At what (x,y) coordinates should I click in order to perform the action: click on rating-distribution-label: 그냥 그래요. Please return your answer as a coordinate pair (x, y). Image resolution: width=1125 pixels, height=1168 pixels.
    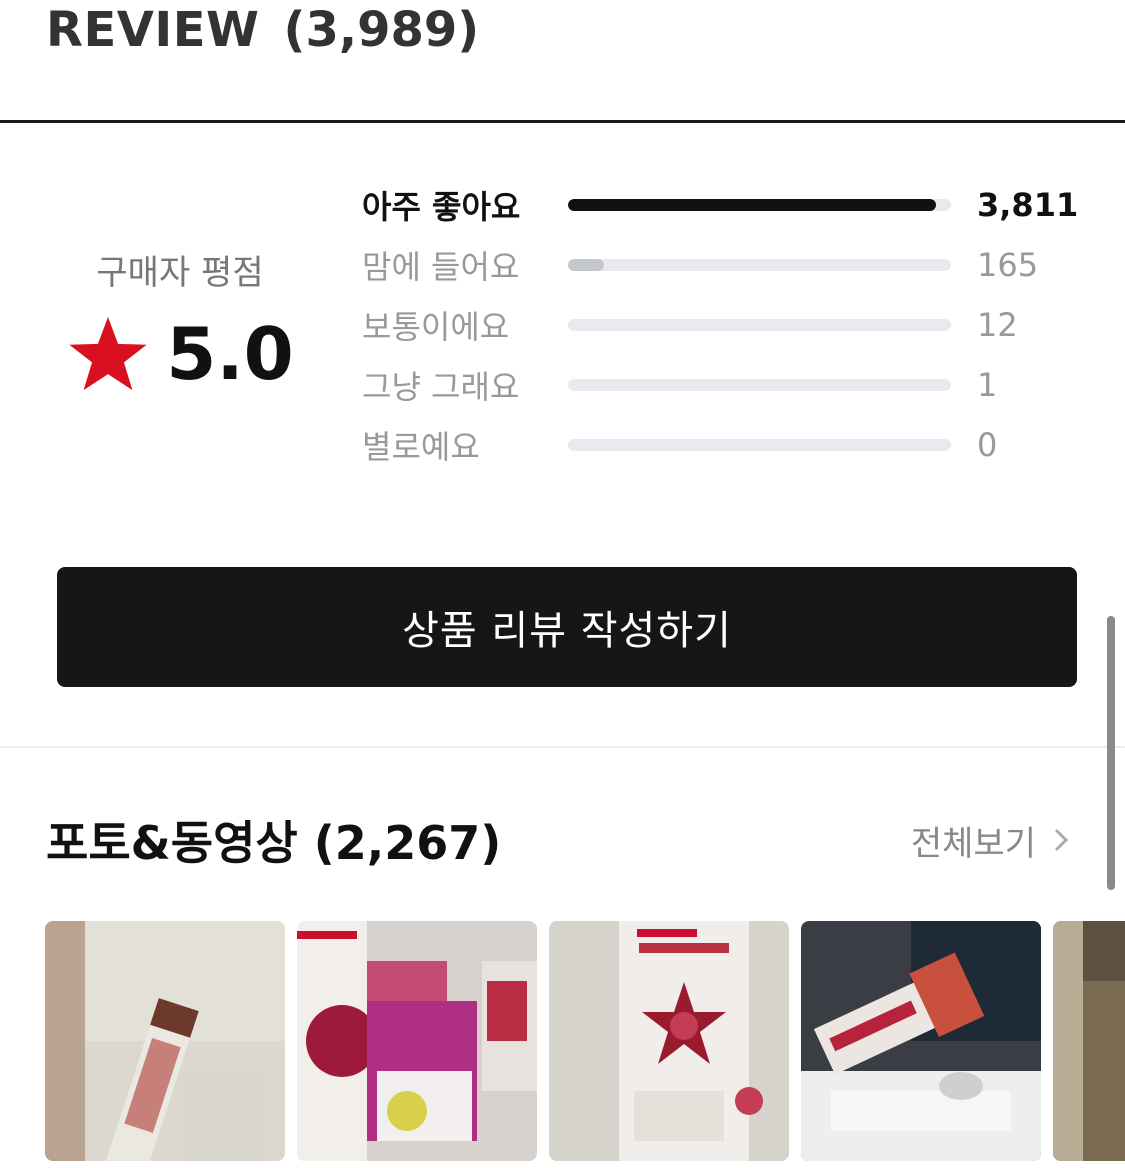
    Looking at the image, I should click on (441, 387).